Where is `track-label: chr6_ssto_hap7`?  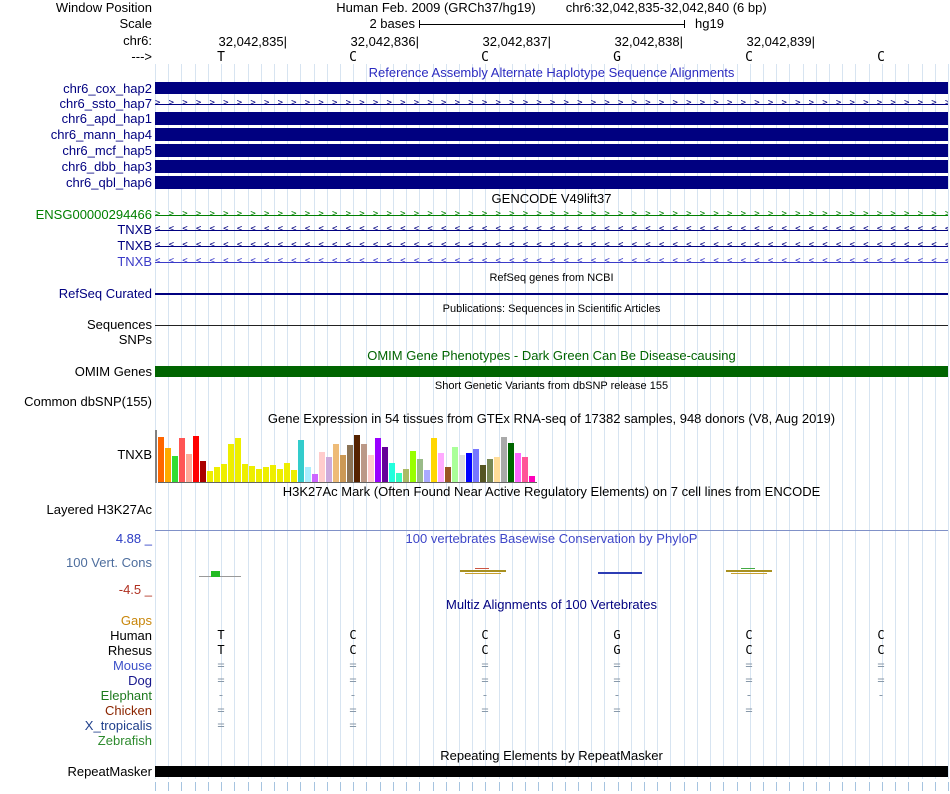 track-label: chr6_ssto_hap7 is located at coordinates (77, 103).